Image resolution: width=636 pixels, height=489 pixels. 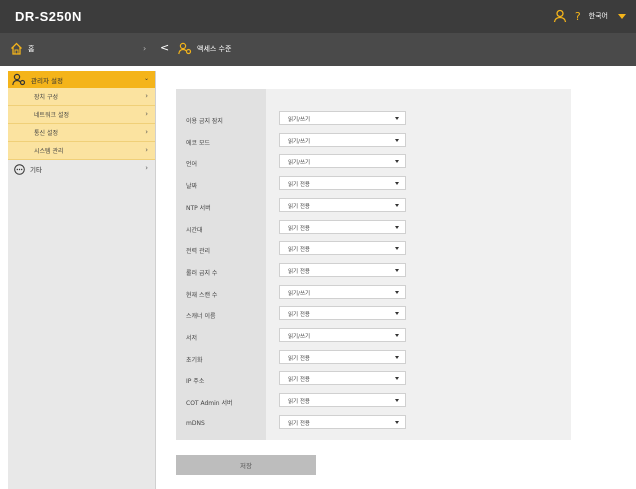 What do you see at coordinates (195, 382) in the screenshot?
I see `field-label: IP 주소` at bounding box center [195, 382].